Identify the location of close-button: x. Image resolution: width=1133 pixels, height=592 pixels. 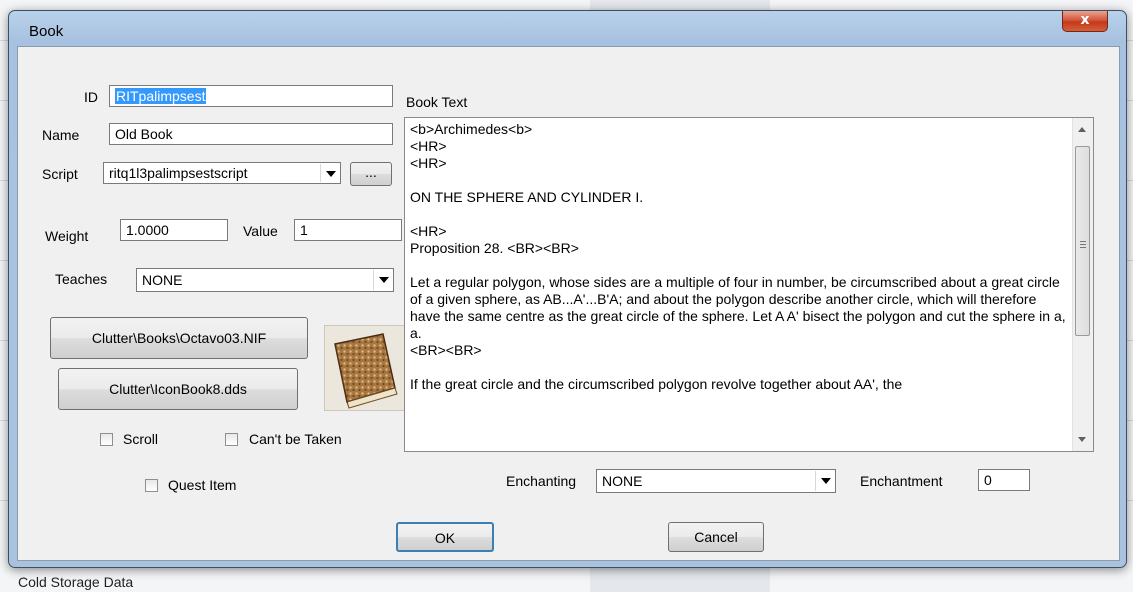
(1085, 21).